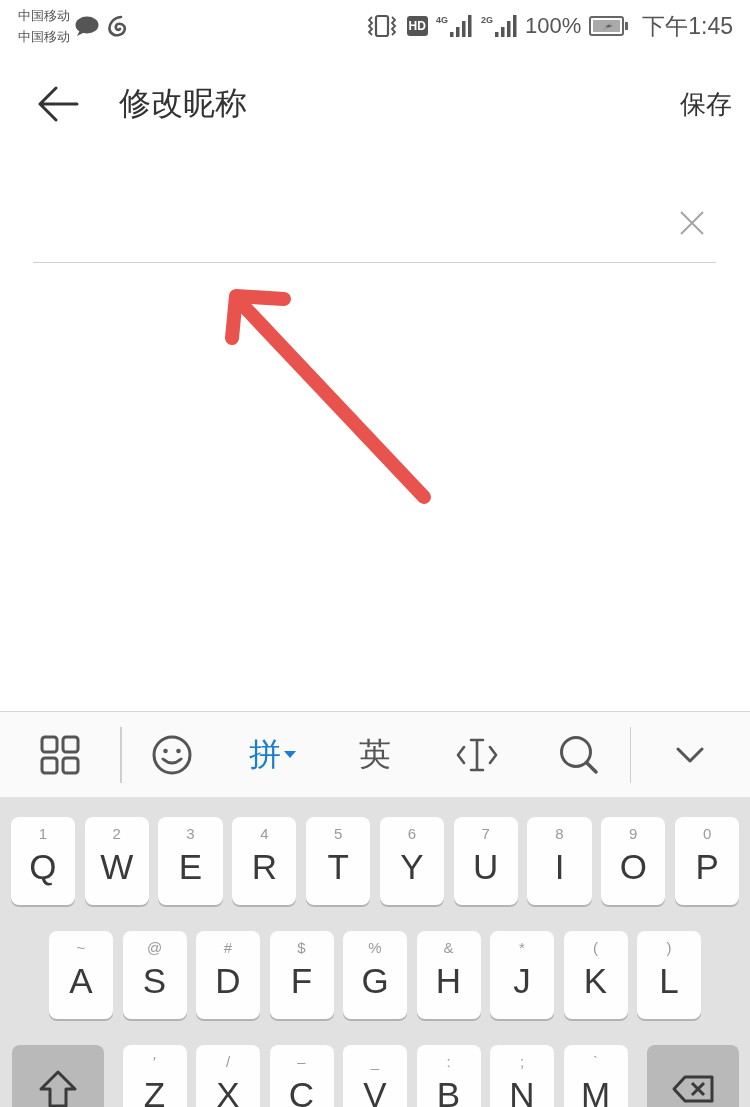  Describe the element at coordinates (595, 1076) in the screenshot. I see `letter-key: ` M` at that location.